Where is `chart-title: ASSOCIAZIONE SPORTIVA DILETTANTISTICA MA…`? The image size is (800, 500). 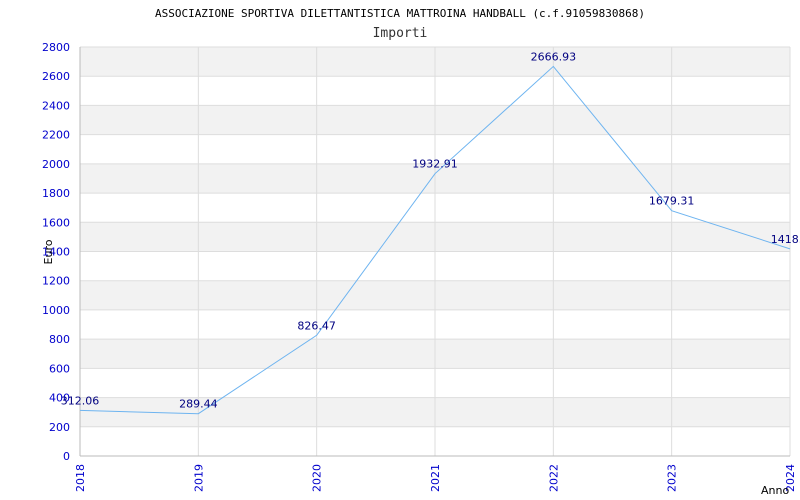
chart-title: ASSOCIAZIONE SPORTIVA DILETTANTISTICA MA… is located at coordinates (400, 13).